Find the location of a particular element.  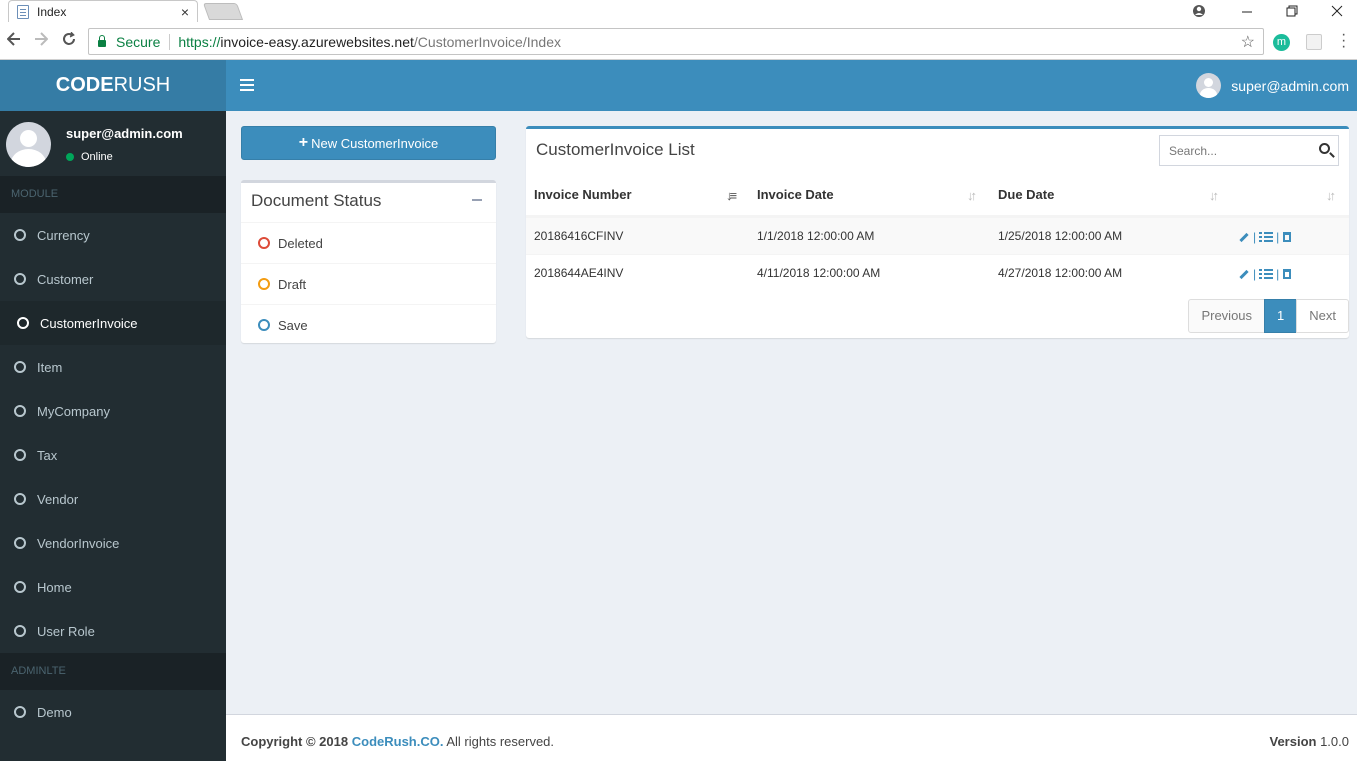

collapse-icon is located at coordinates (477, 200).